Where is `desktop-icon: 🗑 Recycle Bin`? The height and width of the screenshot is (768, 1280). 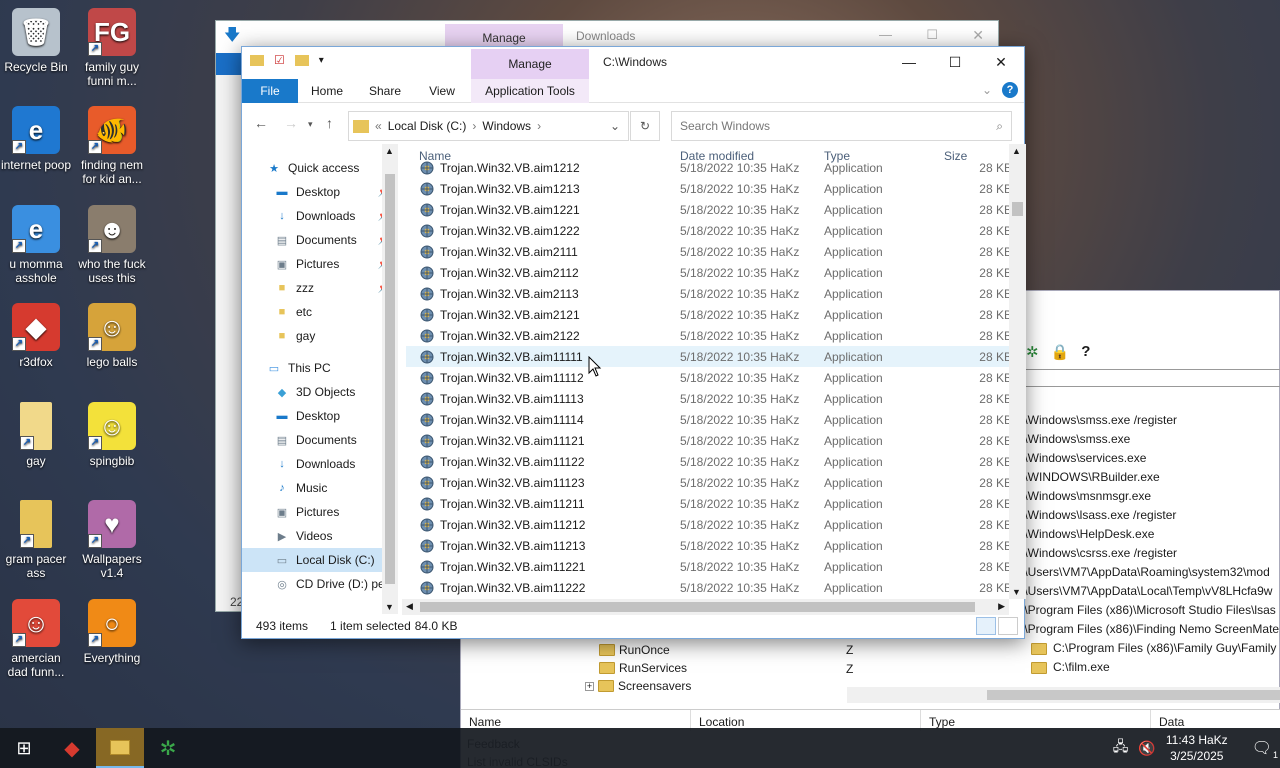 desktop-icon: 🗑 Recycle Bin is located at coordinates (36, 41).